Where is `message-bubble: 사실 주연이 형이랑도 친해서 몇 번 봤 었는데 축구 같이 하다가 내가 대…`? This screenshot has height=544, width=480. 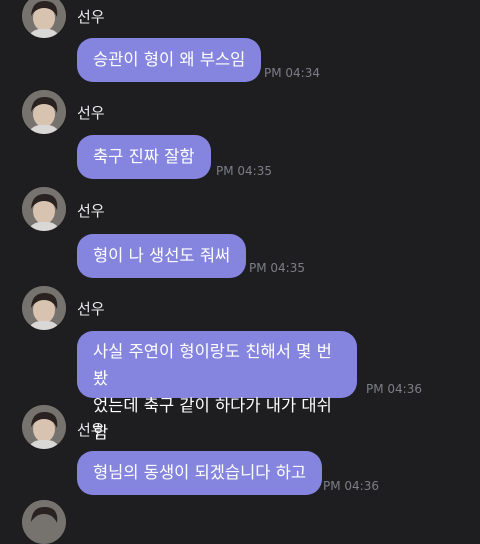 message-bubble: 사실 주연이 형이랑도 친해서 몇 번 봤 었는데 축구 같이 하다가 내가 대… is located at coordinates (217, 386).